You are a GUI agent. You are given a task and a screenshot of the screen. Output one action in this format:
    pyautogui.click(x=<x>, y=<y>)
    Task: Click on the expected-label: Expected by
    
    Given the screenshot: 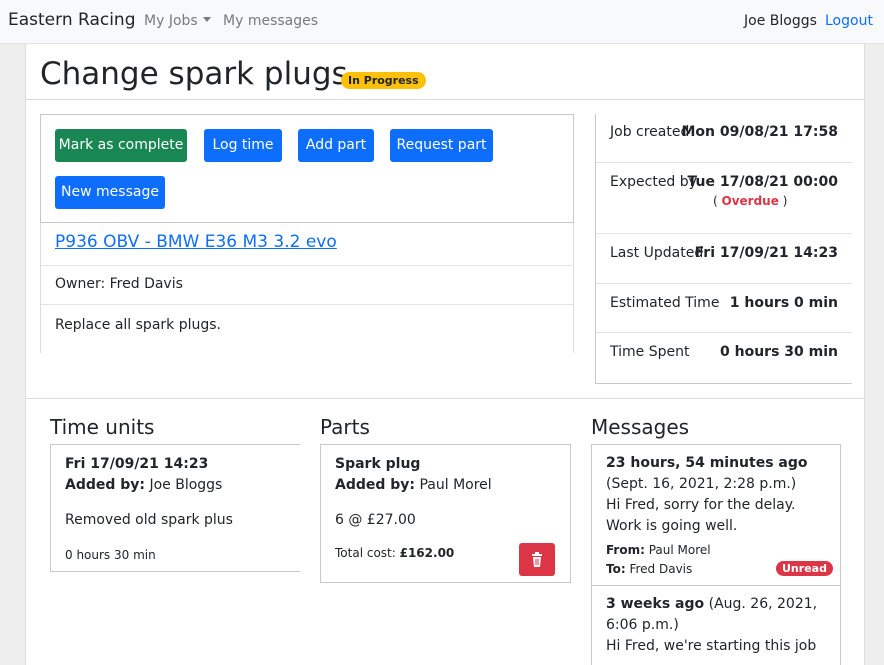 What is the action you would take?
    pyautogui.click(x=653, y=182)
    